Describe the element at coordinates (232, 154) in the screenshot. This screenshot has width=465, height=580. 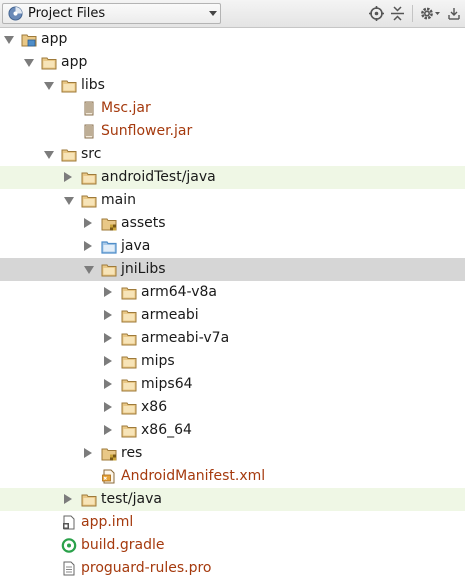
I see `tree-row-src: src` at that location.